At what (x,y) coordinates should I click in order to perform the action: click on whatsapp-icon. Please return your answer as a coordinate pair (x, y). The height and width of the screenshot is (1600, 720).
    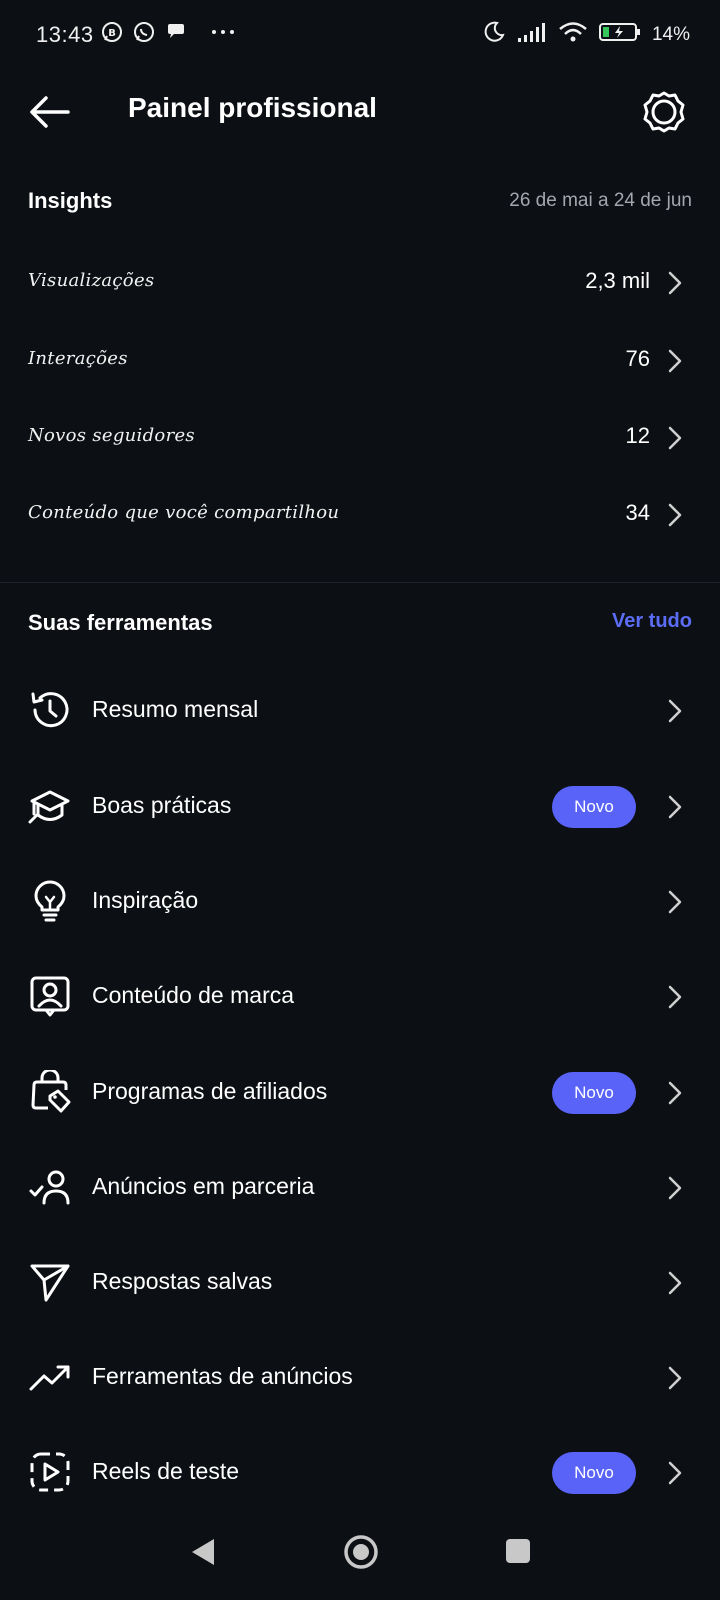
    Looking at the image, I should click on (144, 32).